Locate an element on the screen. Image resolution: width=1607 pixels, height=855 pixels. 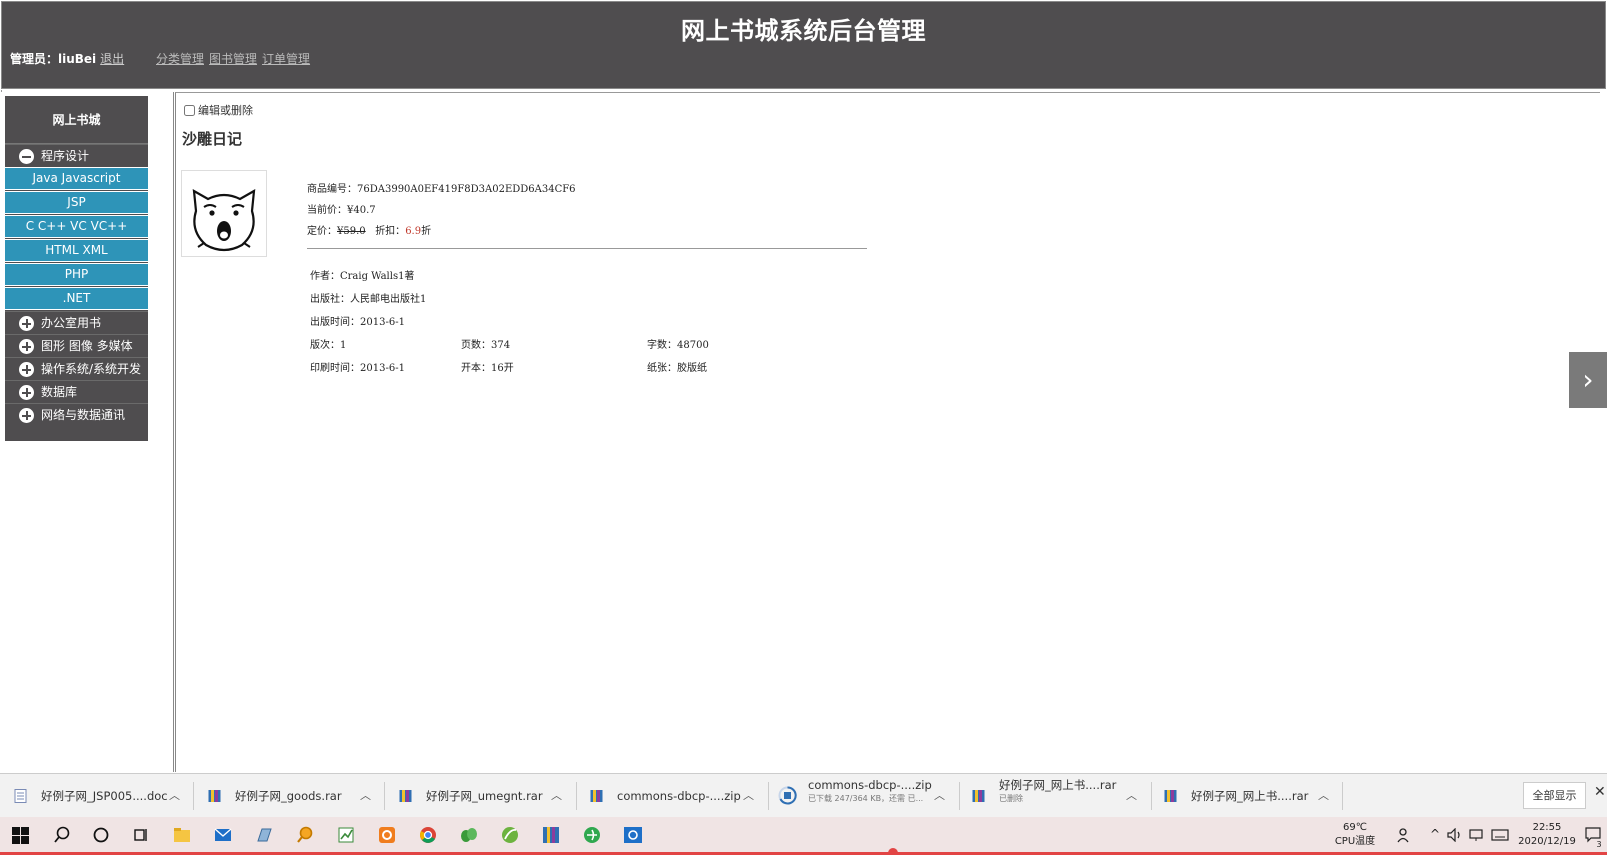
list-price-row: 定价：¥59.0 折扣：6.9折 is located at coordinates (441, 231).